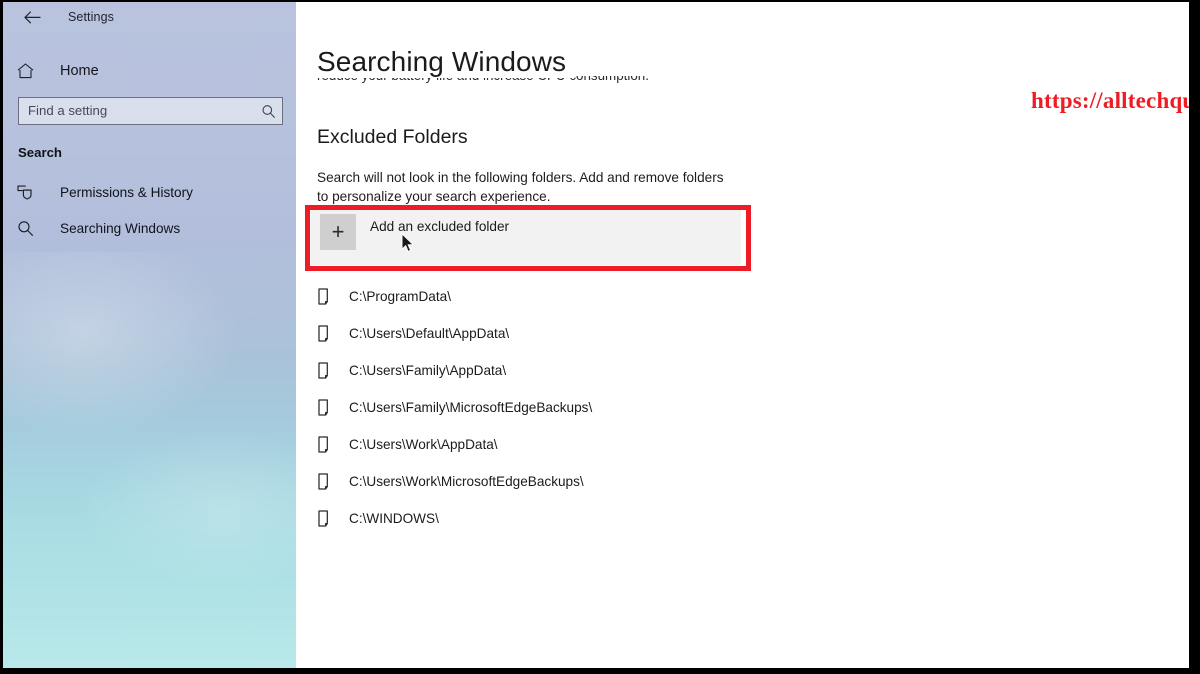 The height and width of the screenshot is (674, 1200). Describe the element at coordinates (40, 152) in the screenshot. I see `sidebar-group-header: Search` at that location.